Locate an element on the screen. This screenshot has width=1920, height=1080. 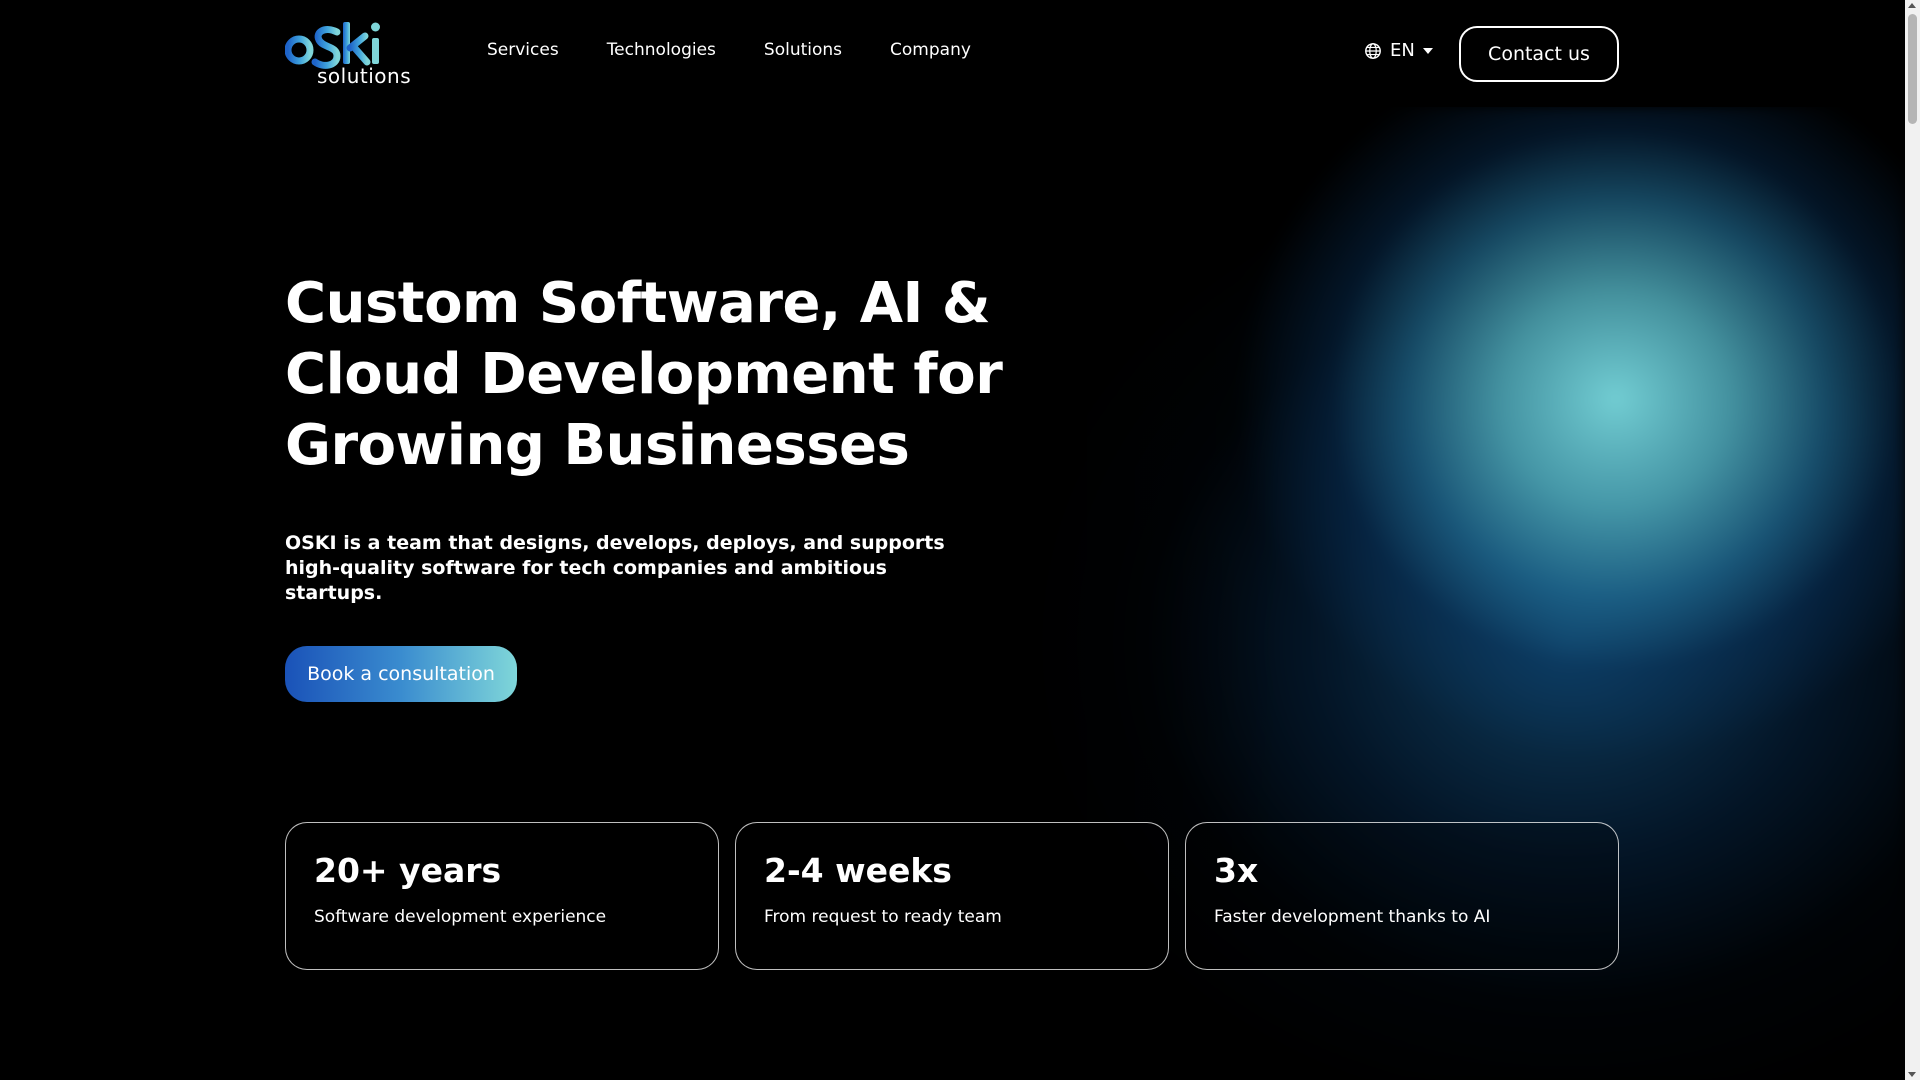
nav-item-services: Services is located at coordinates (523, 50).